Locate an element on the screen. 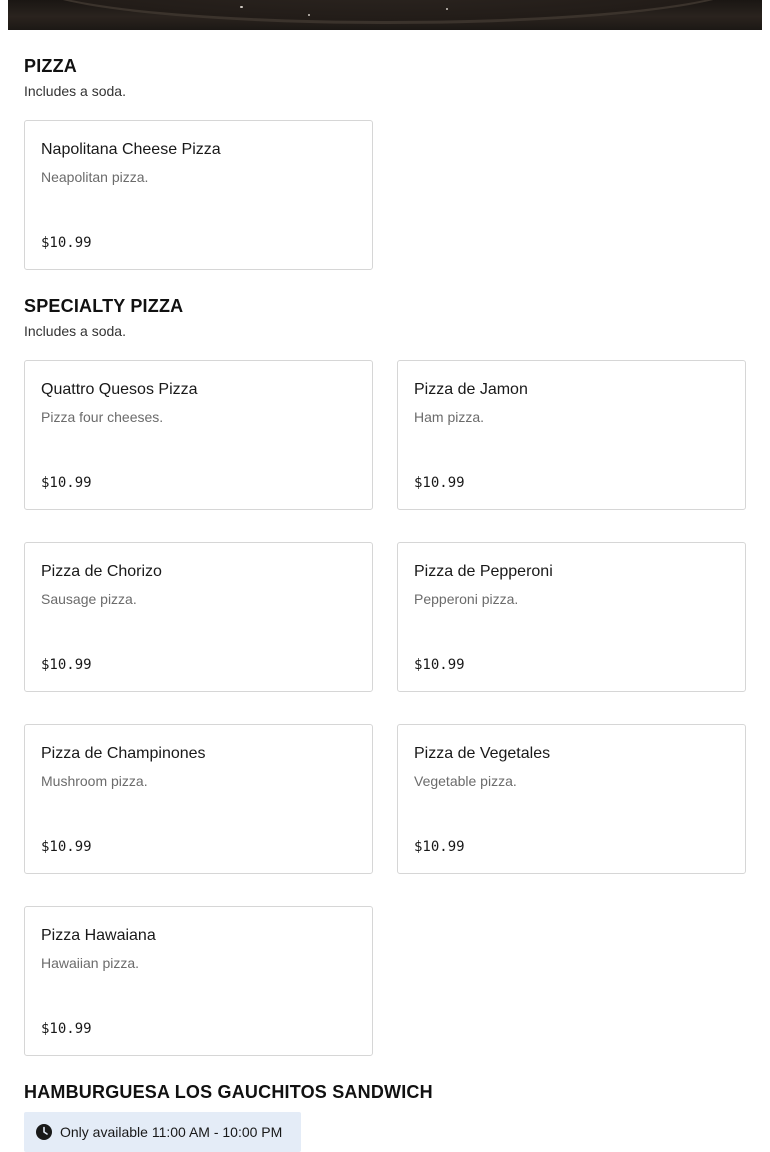 This screenshot has width=770, height=1152. menu-item-card: Pizza Hawaiana Hawaiian pizza. $10.99 is located at coordinates (198, 981).